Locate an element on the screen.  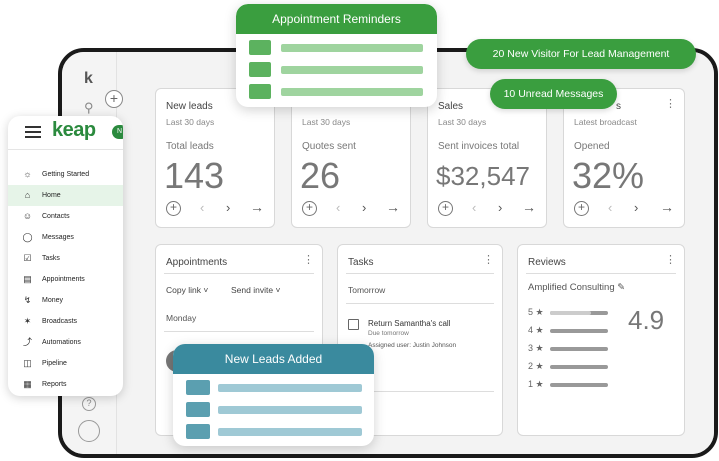
task-checkbox is located at coordinates (353, 324).